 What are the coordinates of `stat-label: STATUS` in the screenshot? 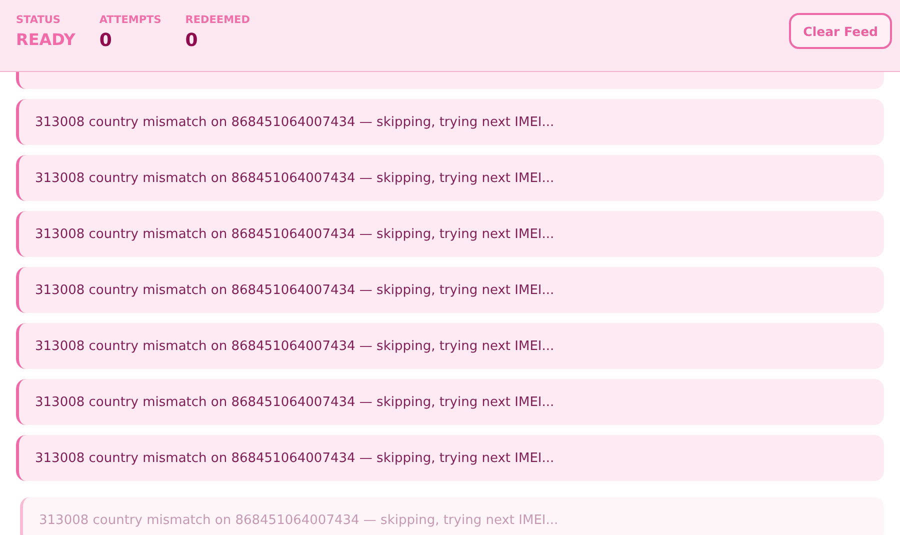 It's located at (39, 20).